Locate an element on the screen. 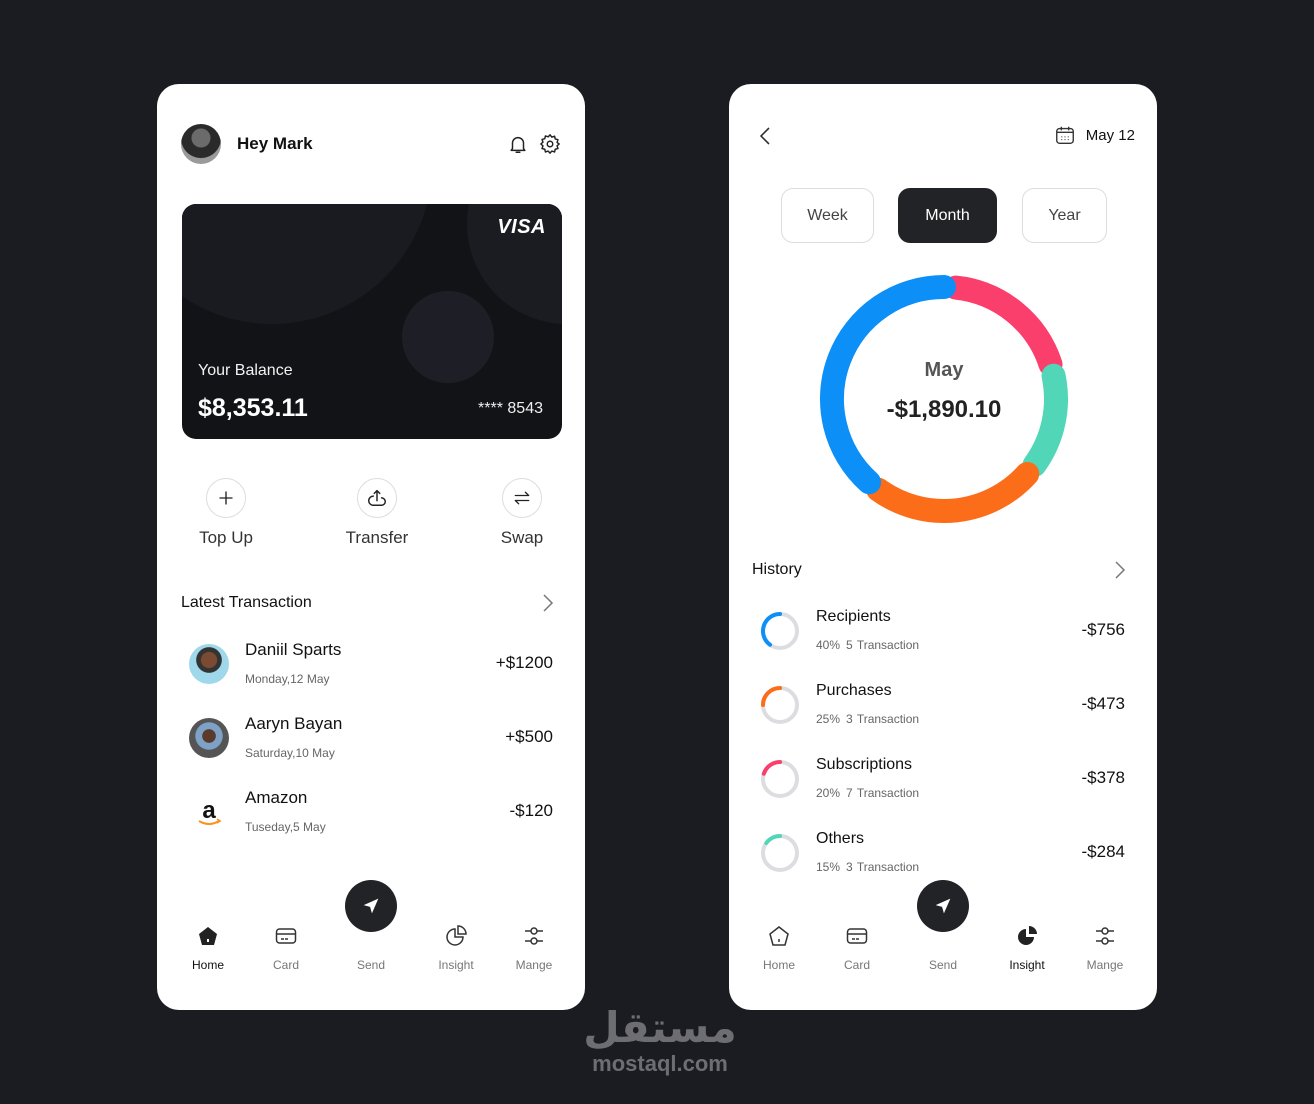 The width and height of the screenshot is (1314, 1104). date-picker: May 12 is located at coordinates (1094, 135).